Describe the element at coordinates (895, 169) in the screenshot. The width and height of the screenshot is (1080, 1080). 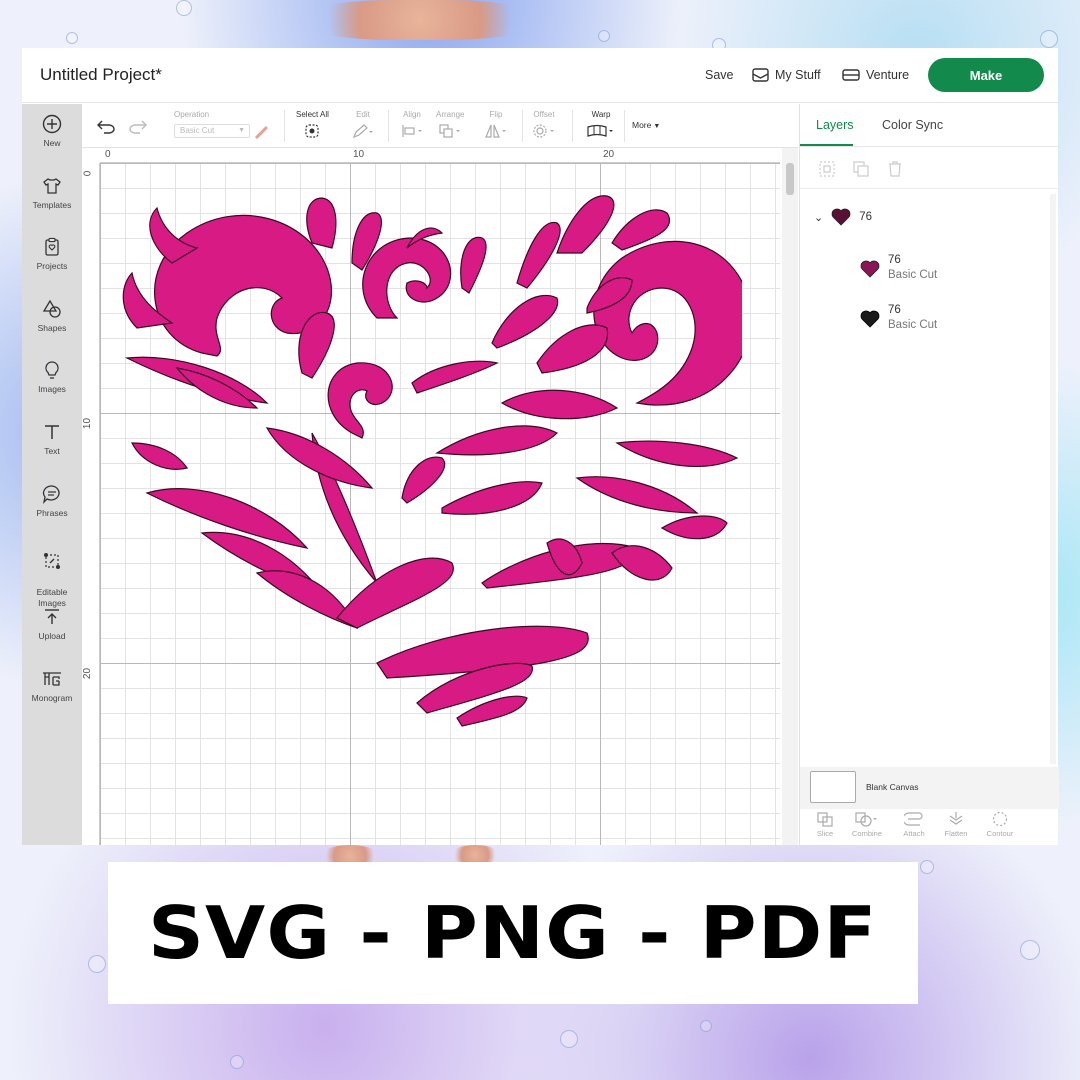
I see `trash-icon` at that location.